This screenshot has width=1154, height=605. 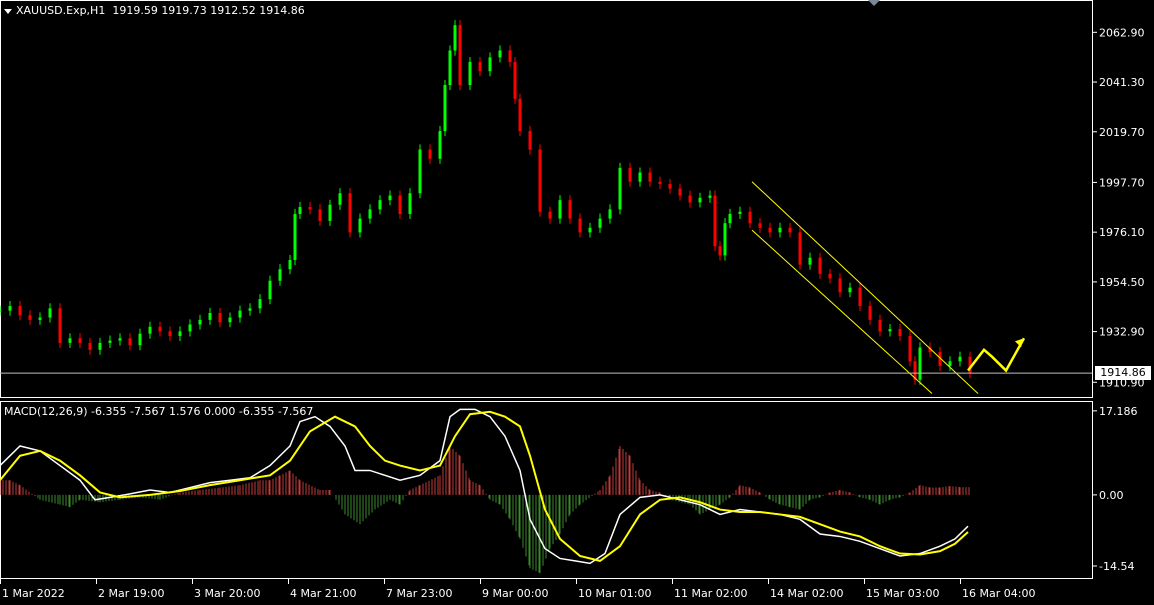 I want to click on price-tick-label: 2041.30, so click(x=1122, y=82).